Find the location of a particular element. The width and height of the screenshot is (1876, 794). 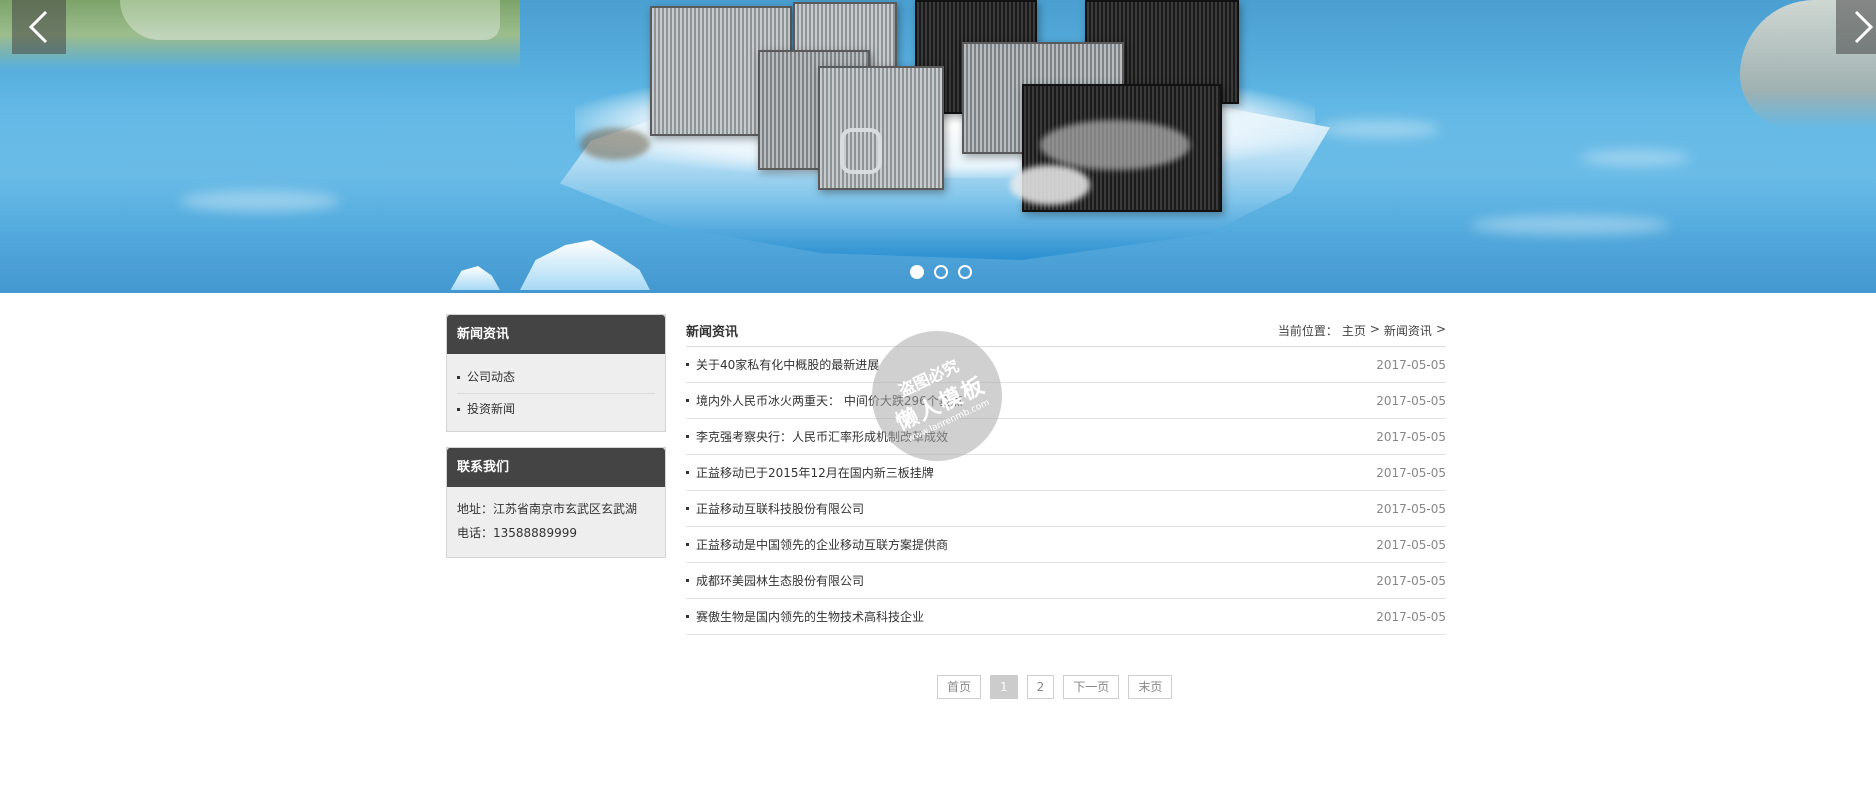

sidebar-contact-title: 联系我们 is located at coordinates (556, 467).